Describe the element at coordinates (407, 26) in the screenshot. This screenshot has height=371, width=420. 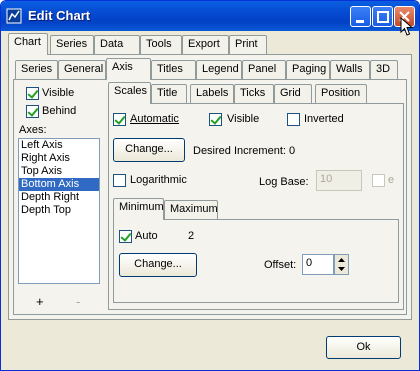
I see `mouse-cursor-icon` at that location.